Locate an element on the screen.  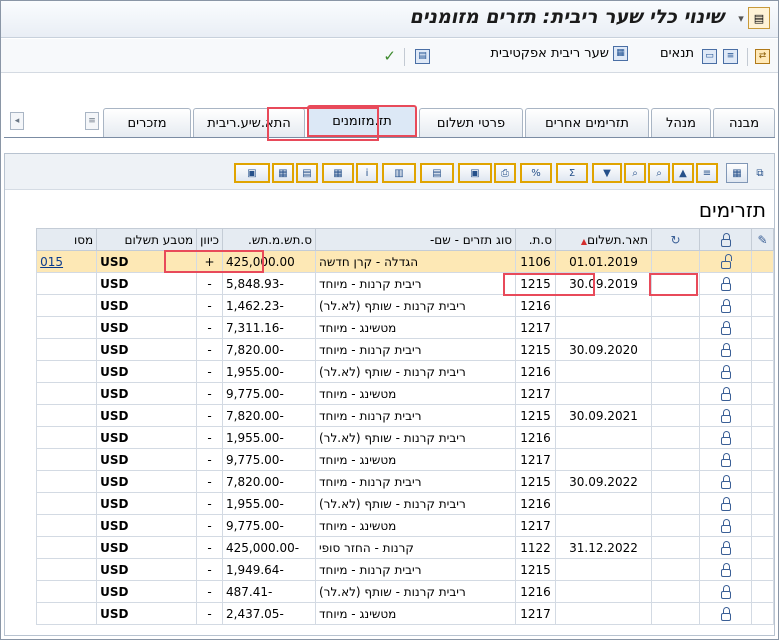
filter-icon: ▼ is located at coordinates (607, 173).